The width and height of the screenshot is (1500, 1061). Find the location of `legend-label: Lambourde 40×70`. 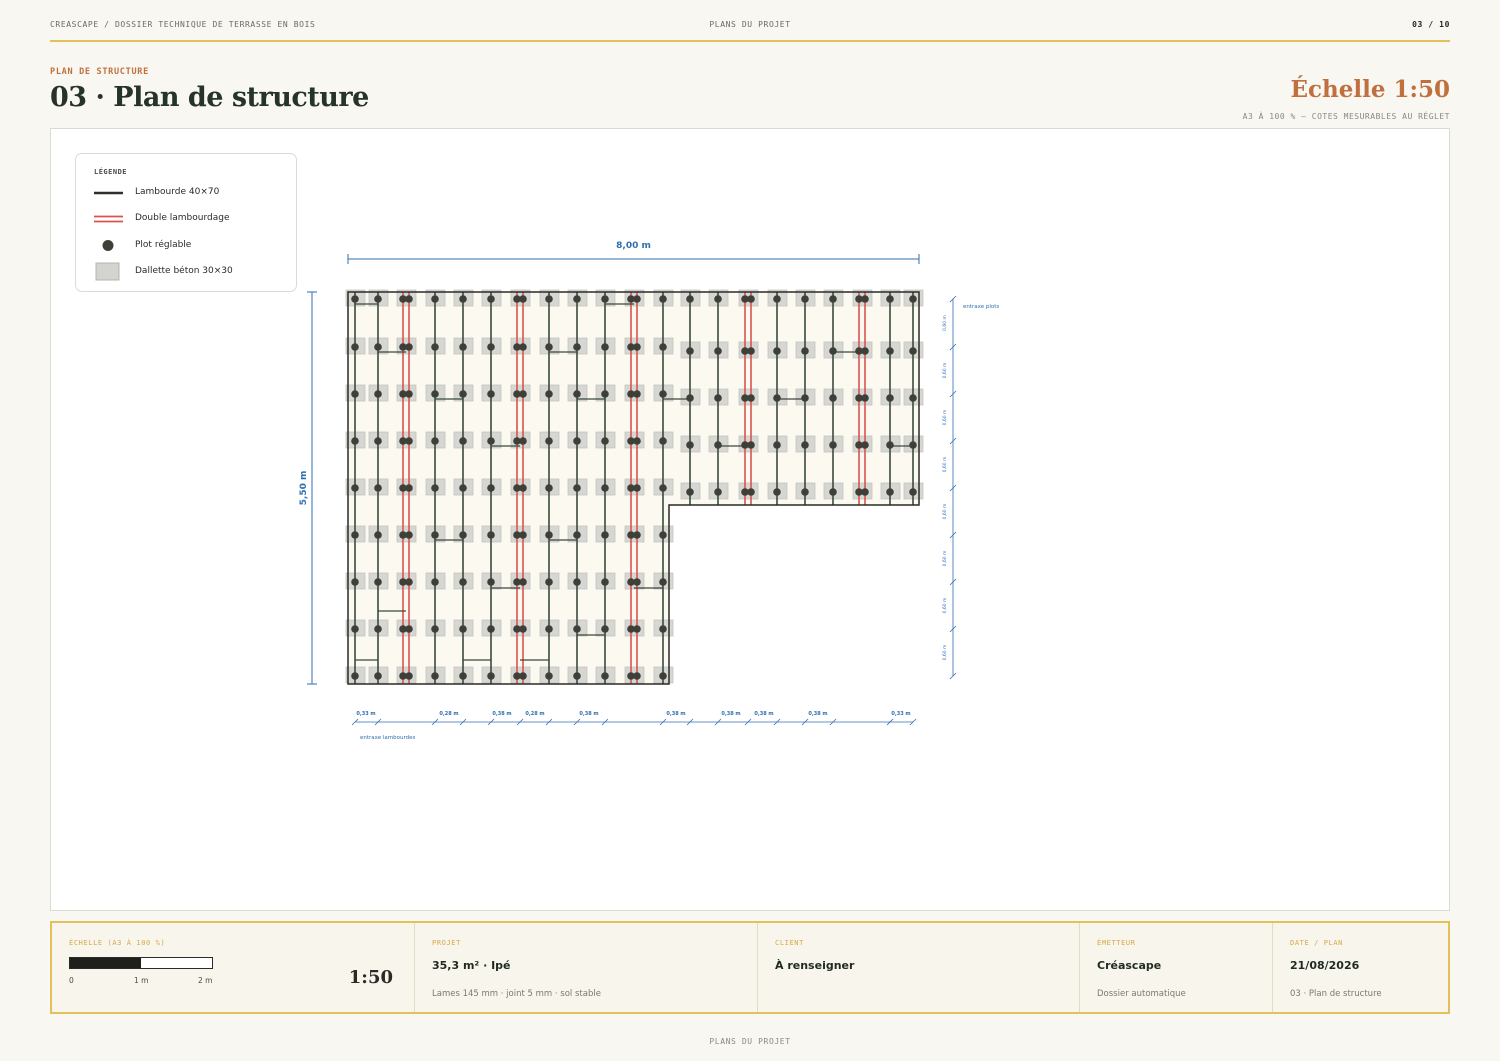

legend-label: Lambourde 40×70 is located at coordinates (177, 192).